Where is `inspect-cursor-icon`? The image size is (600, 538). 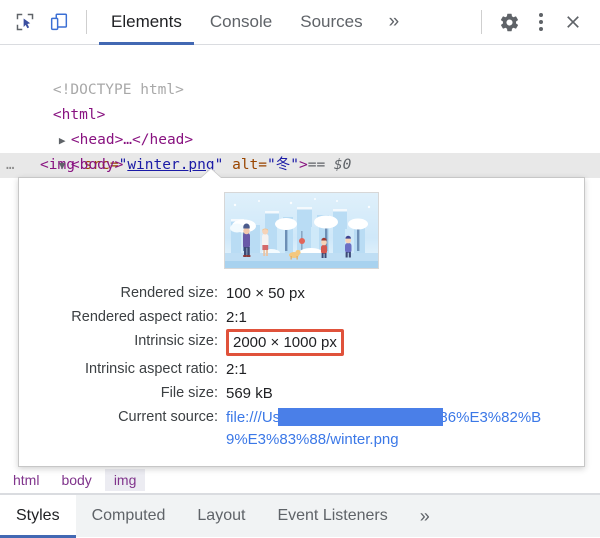 inspect-cursor-icon is located at coordinates (25, 22).